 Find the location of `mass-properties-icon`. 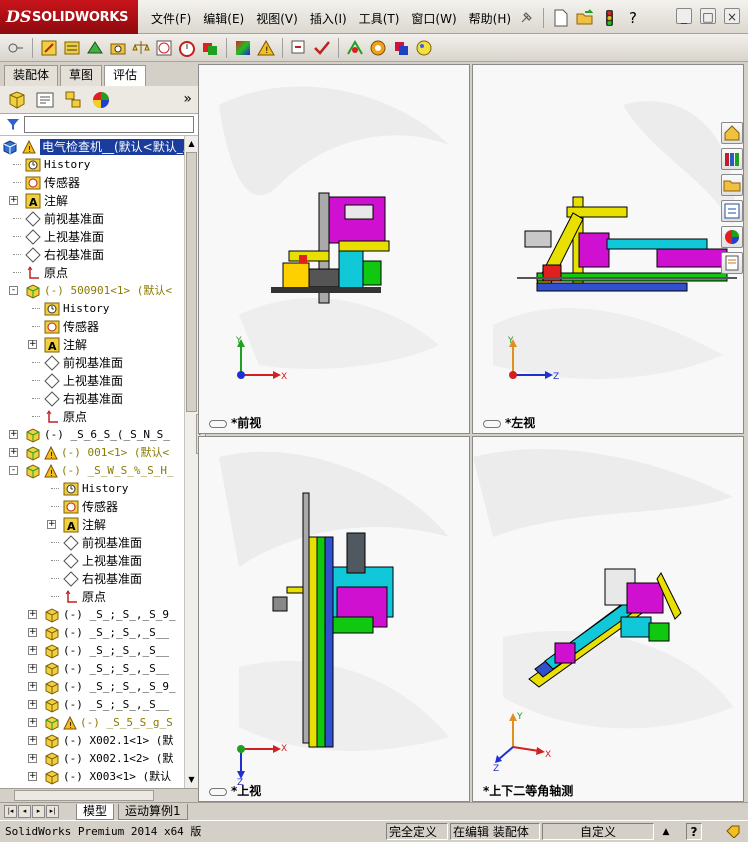

mass-properties-icon is located at coordinates (72, 48).